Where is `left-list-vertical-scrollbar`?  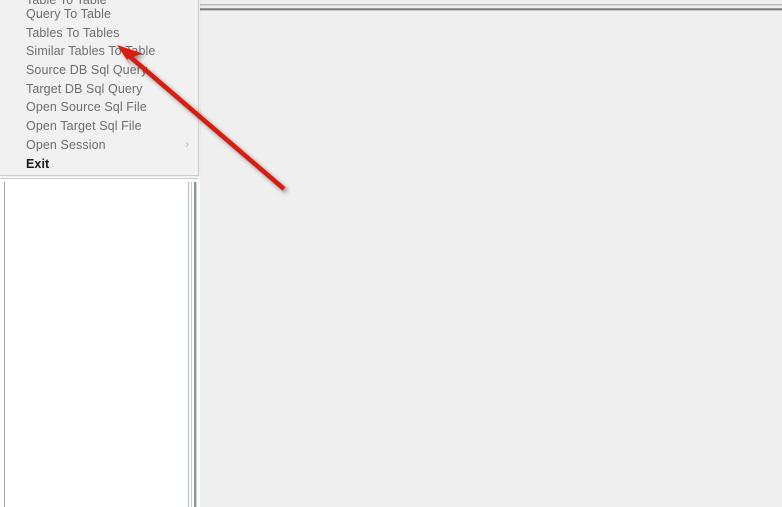 left-list-vertical-scrollbar is located at coordinates (192, 344).